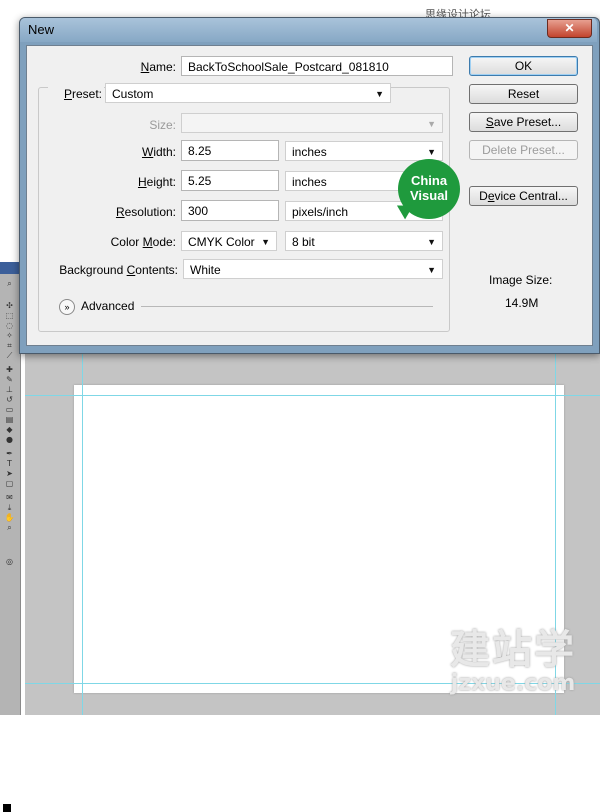 The image size is (600, 812). Describe the element at coordinates (9, 508) in the screenshot. I see `eyedropper-tool-icon: ⤓` at that location.